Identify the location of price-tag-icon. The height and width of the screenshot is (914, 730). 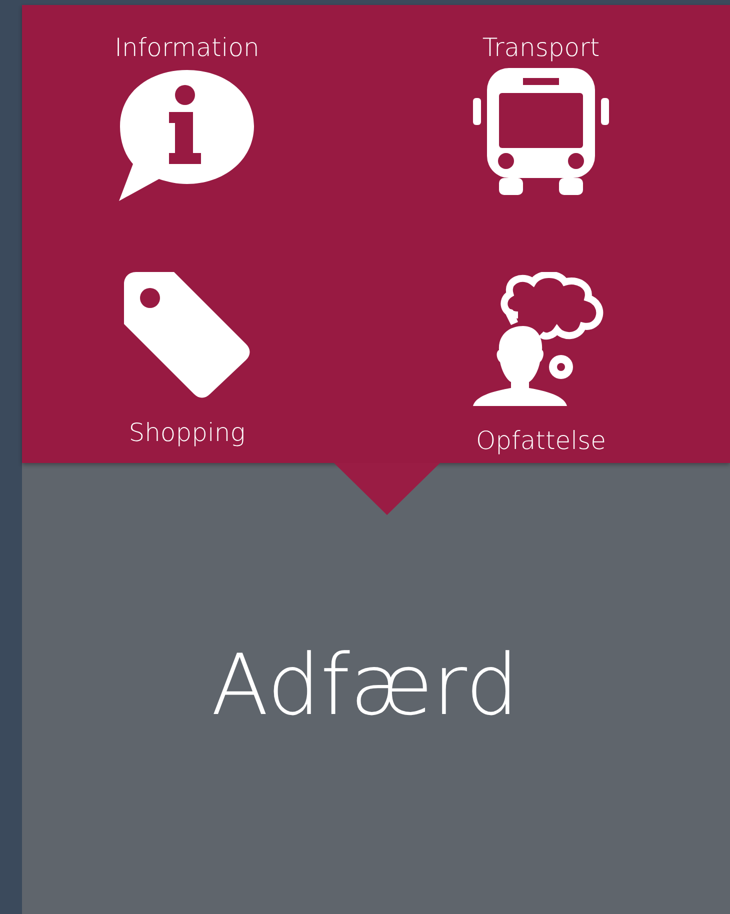
(187, 335).